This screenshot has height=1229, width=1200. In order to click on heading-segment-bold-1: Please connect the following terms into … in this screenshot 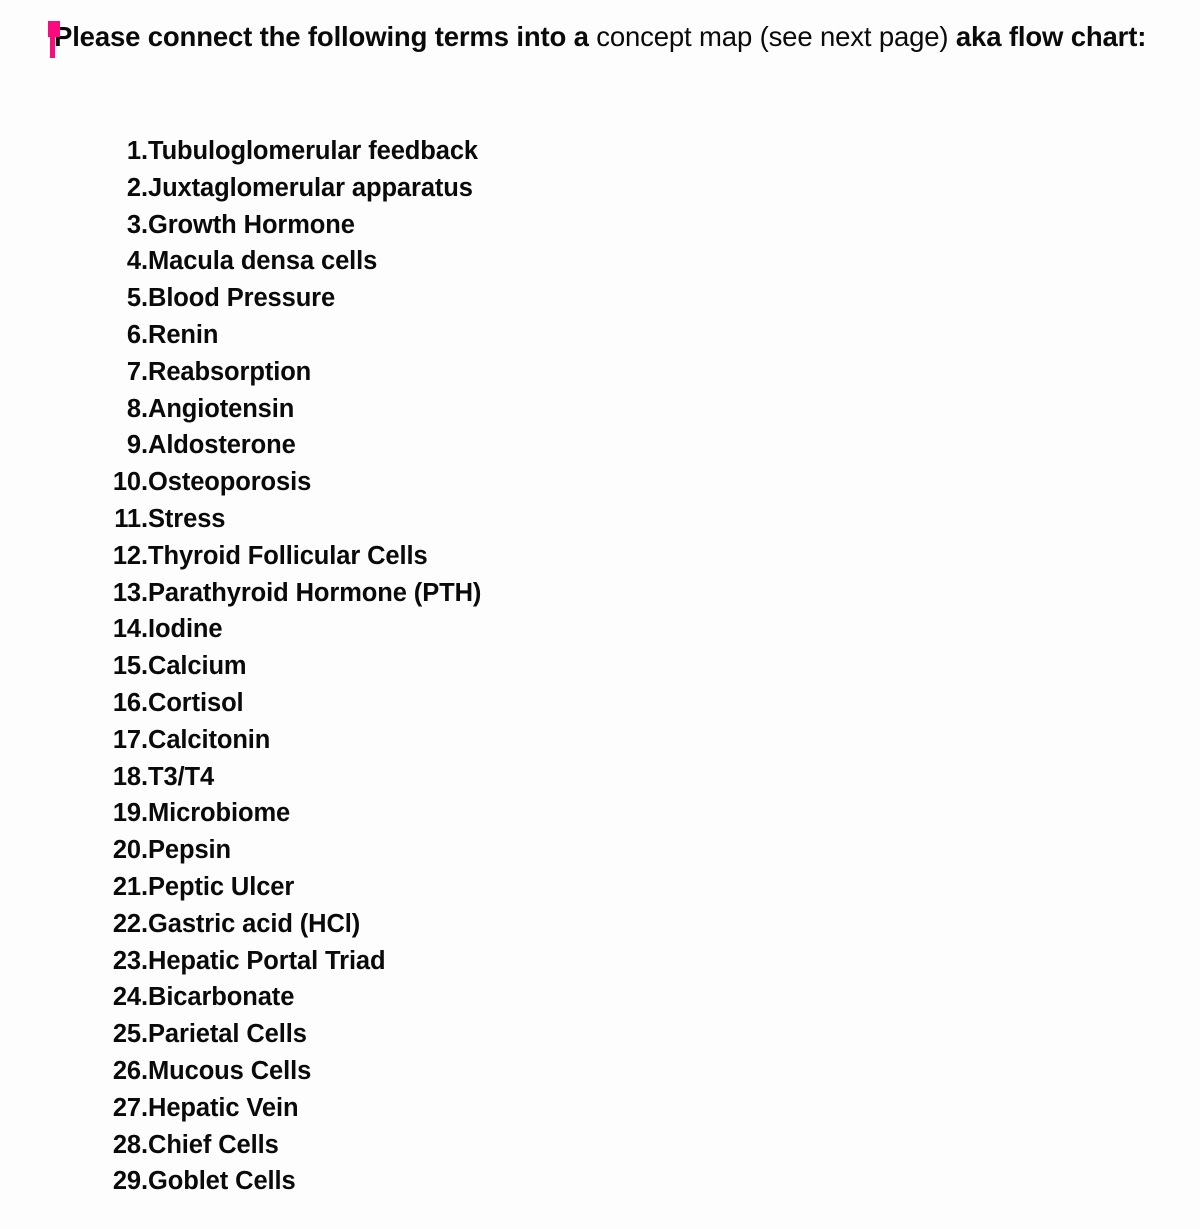, I will do `click(325, 36)`.